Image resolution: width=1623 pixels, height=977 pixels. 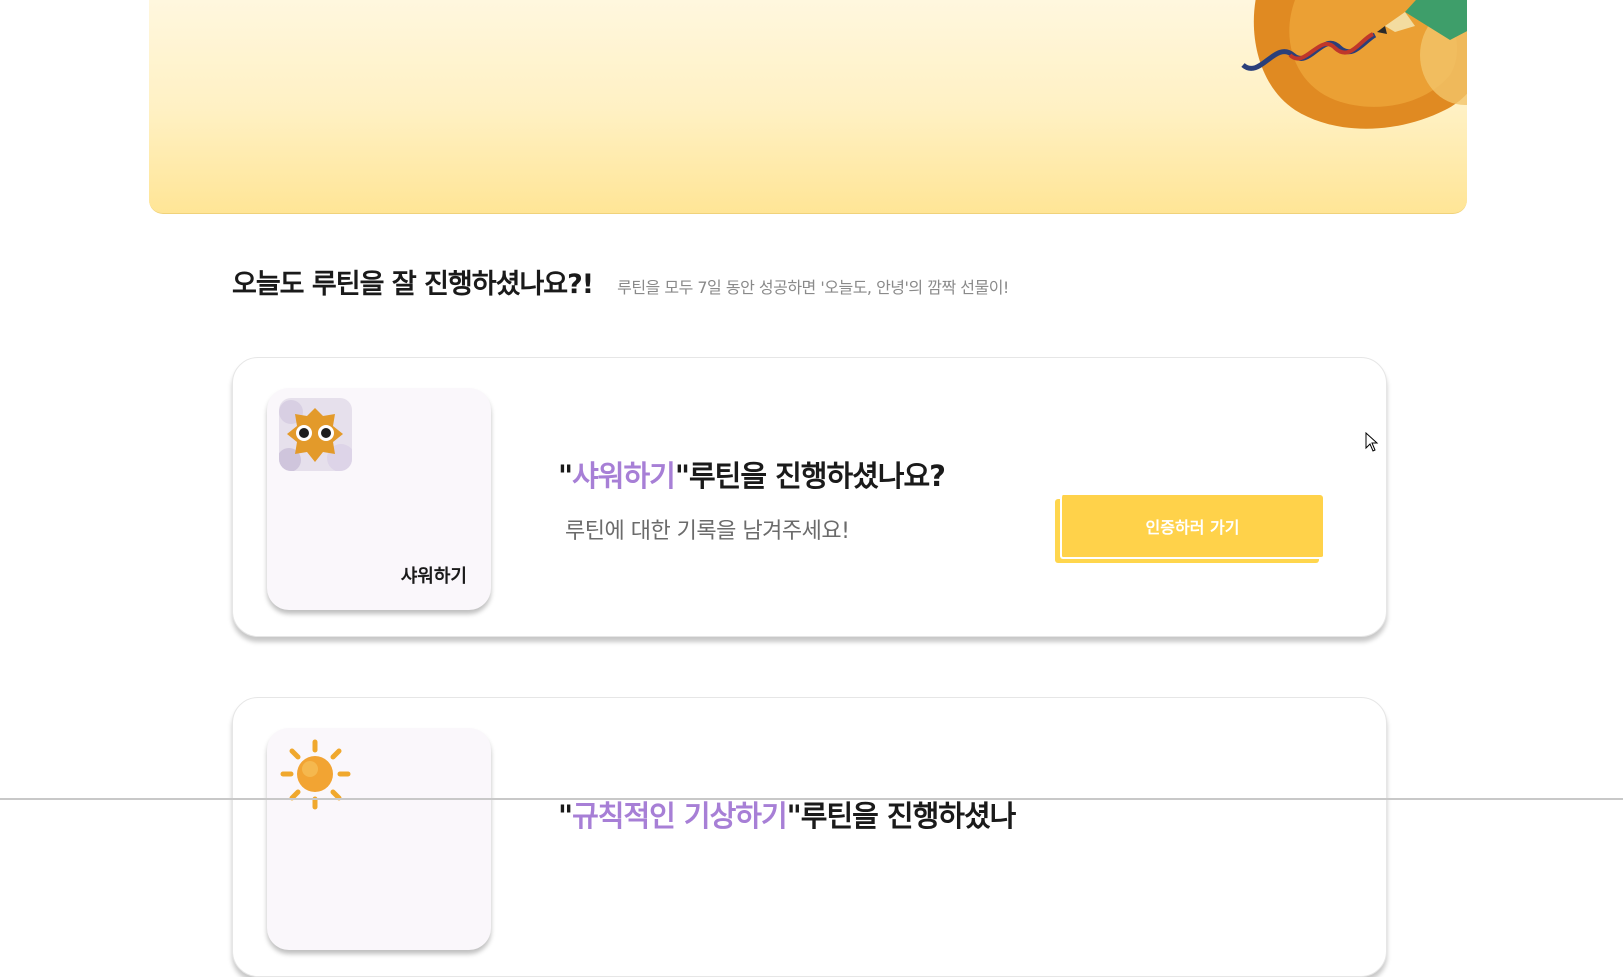 I want to click on routine-question: "샤워하기"루틴을 진행하셨나요?, so click(x=752, y=476).